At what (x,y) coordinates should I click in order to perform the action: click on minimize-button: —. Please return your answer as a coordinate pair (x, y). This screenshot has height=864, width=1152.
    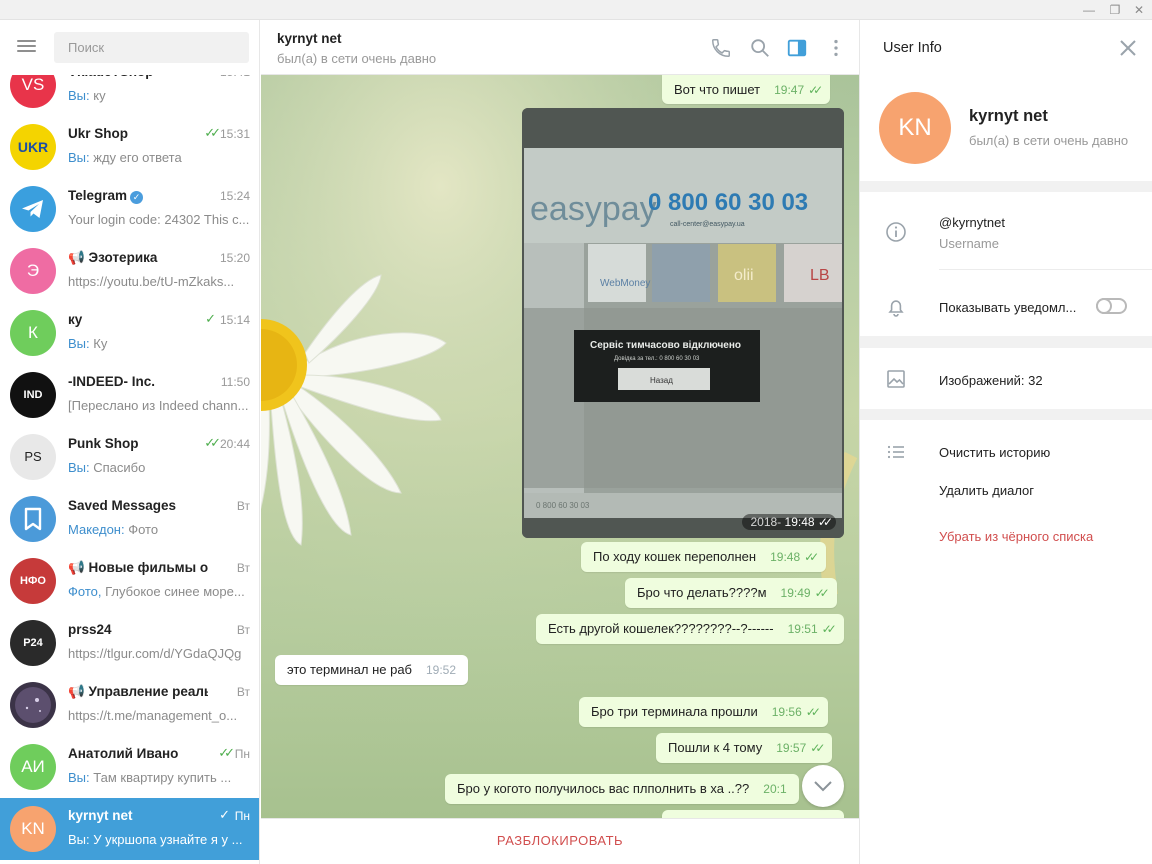
    Looking at the image, I should click on (1089, 10).